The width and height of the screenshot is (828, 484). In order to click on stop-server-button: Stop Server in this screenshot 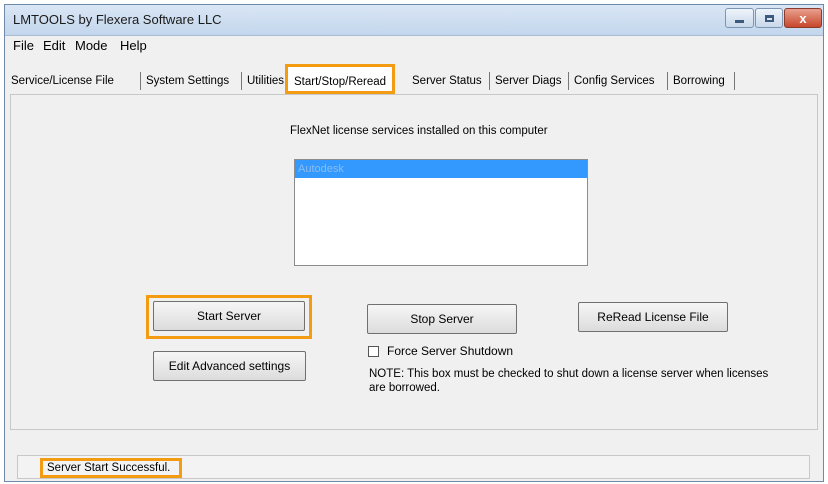, I will do `click(442, 319)`.